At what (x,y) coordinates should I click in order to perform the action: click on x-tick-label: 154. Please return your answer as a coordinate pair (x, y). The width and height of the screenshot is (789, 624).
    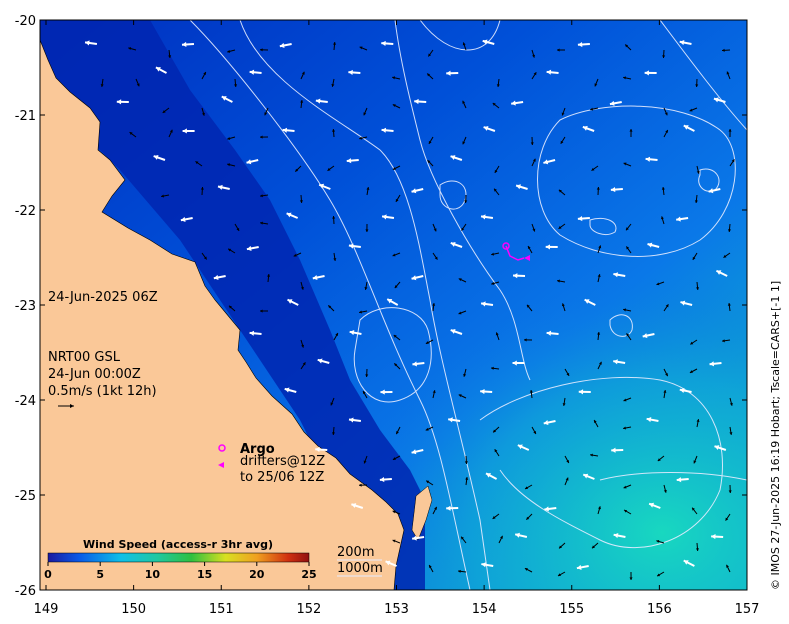
    Looking at the image, I should click on (484, 609).